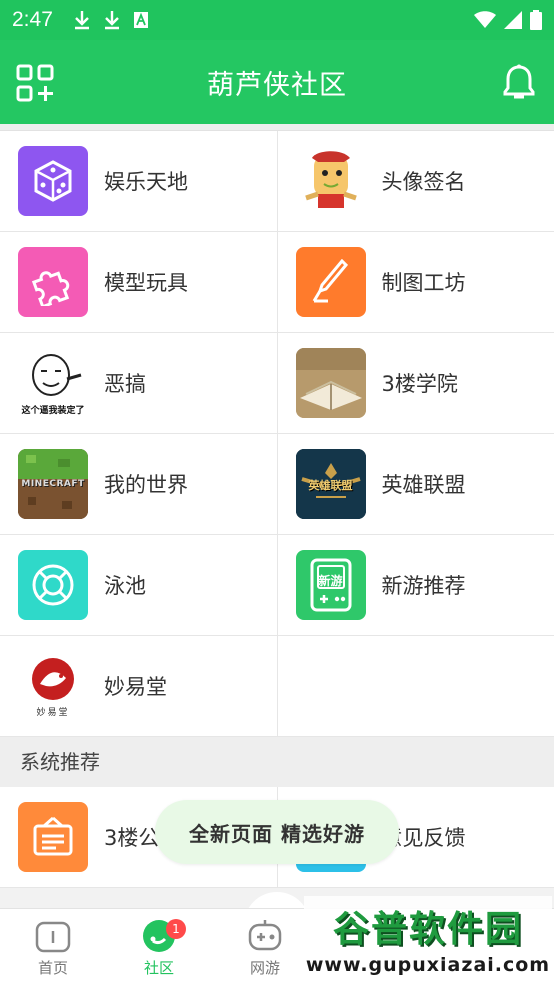  Describe the element at coordinates (277, 127) in the screenshot. I see `top-divider` at that location.